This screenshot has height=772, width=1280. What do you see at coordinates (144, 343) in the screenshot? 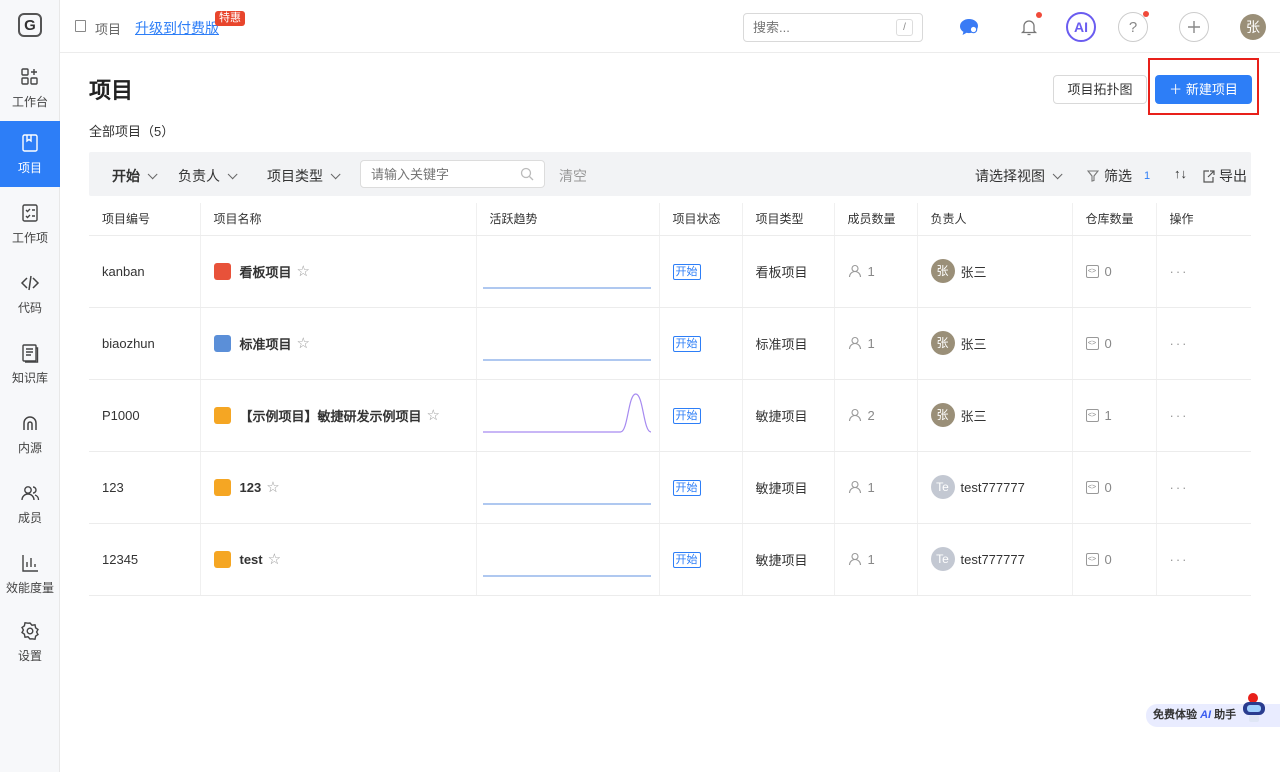
I see `project-id: biaozhun` at bounding box center [144, 343].